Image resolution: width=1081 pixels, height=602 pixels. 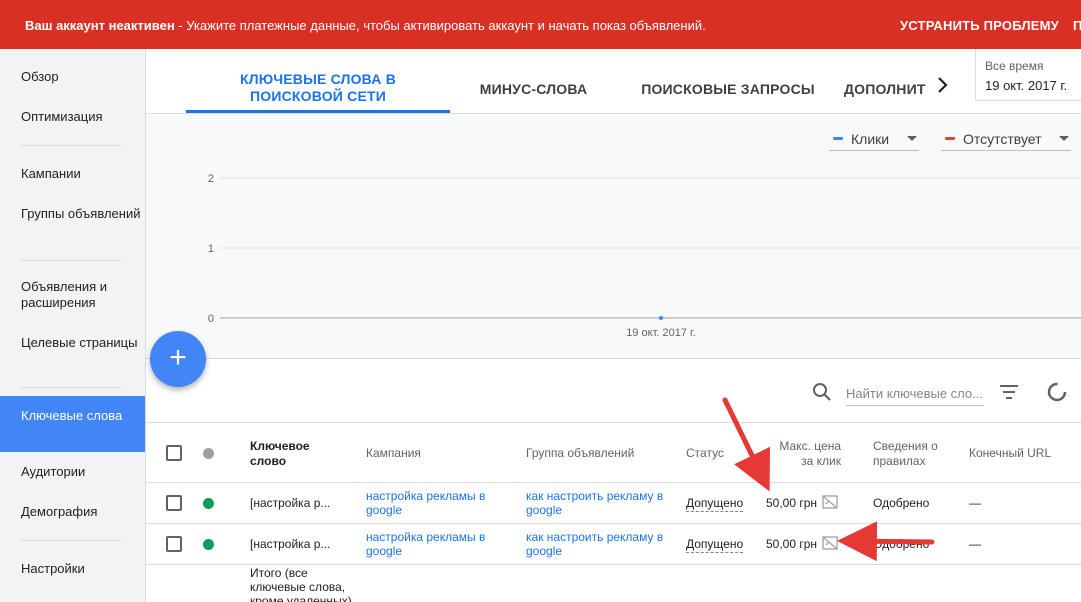 I want to click on sidebar-item-ads-extensions: Объявления и расширения, so click(x=72, y=295).